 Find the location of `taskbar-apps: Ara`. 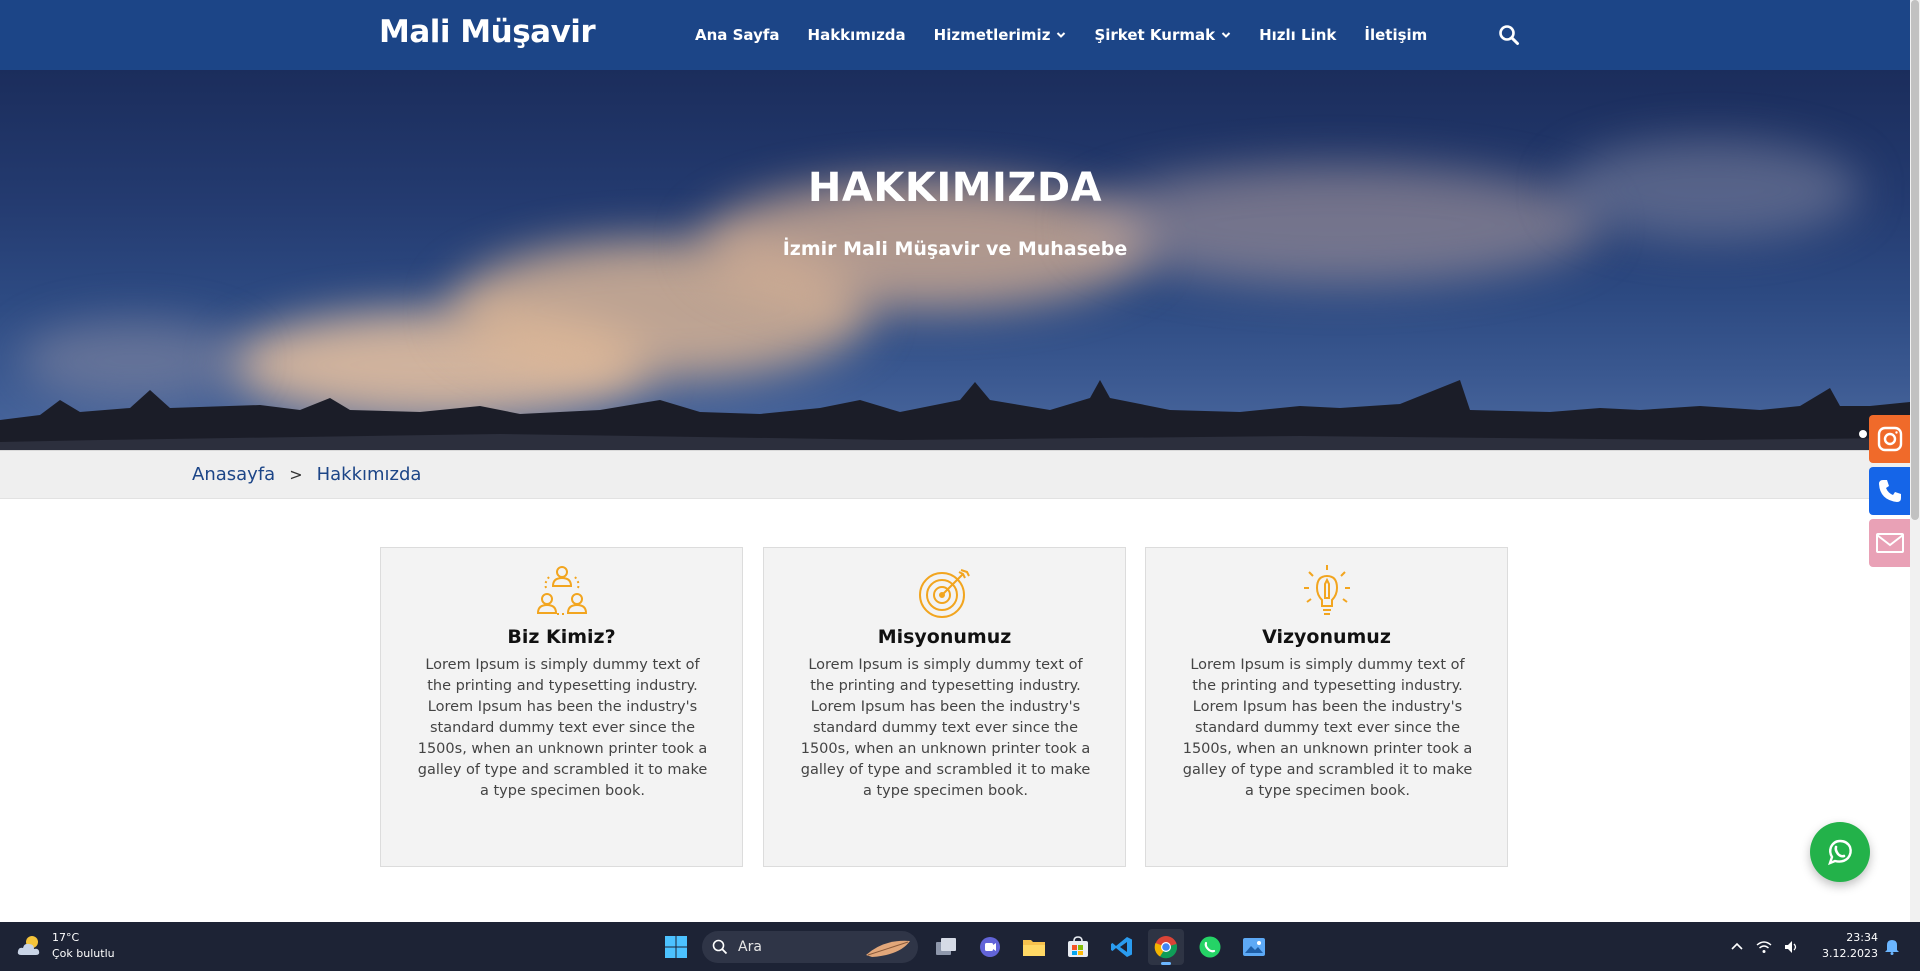

taskbar-apps: Ara is located at coordinates (969, 946).